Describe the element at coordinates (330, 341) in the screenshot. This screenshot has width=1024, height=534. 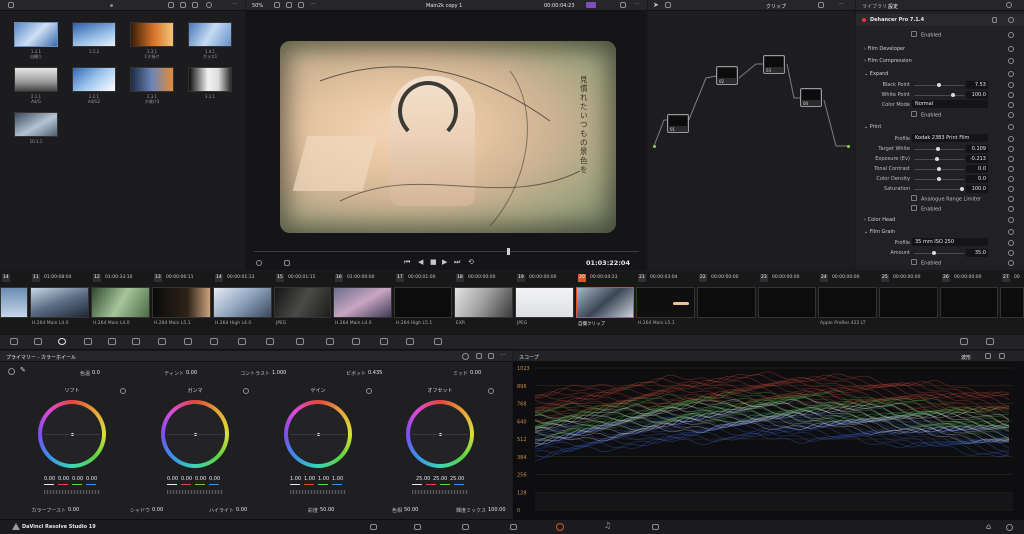
I see `blur-icon` at that location.